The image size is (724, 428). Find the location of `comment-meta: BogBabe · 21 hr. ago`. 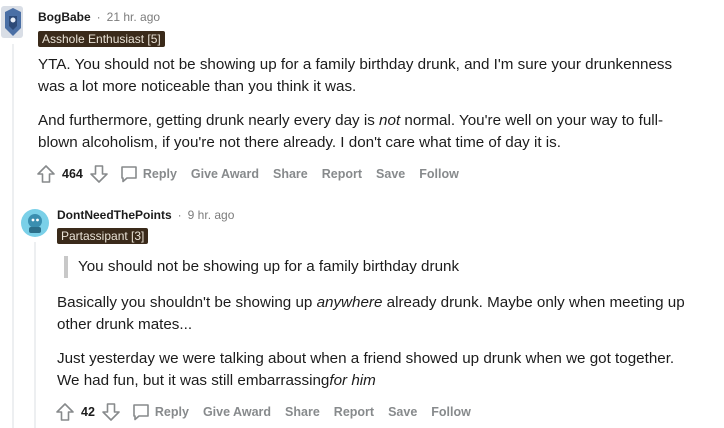

comment-meta: BogBabe · 21 hr. ago is located at coordinates (99, 17).